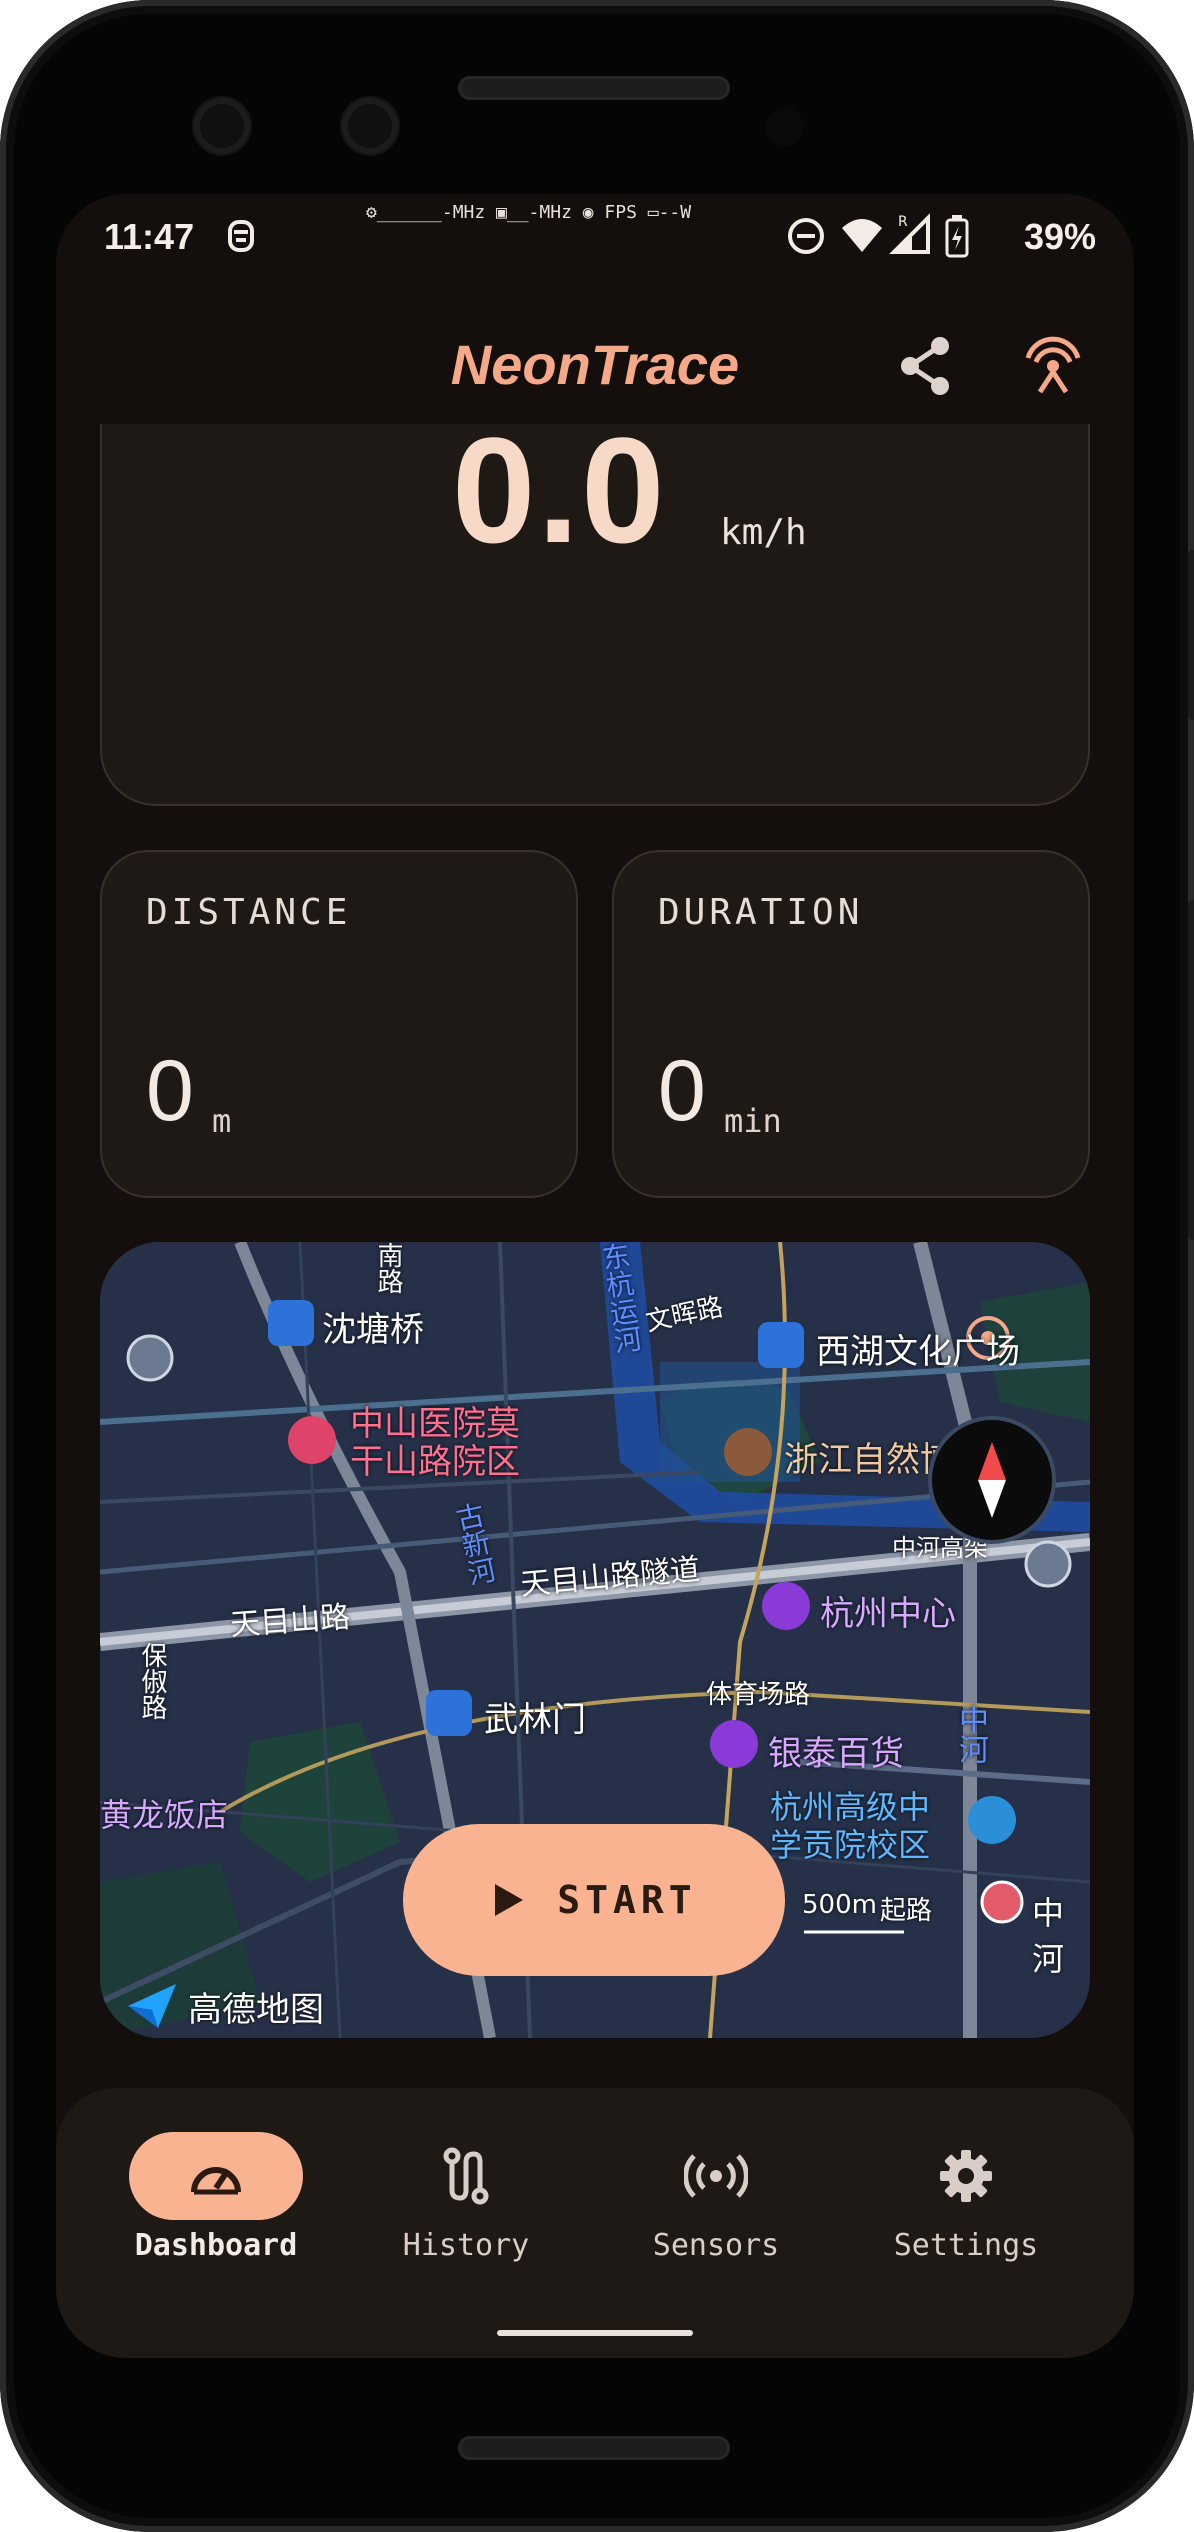 This screenshot has width=1194, height=2532. Describe the element at coordinates (785, 127) in the screenshot. I see `proximity-sensor` at that location.